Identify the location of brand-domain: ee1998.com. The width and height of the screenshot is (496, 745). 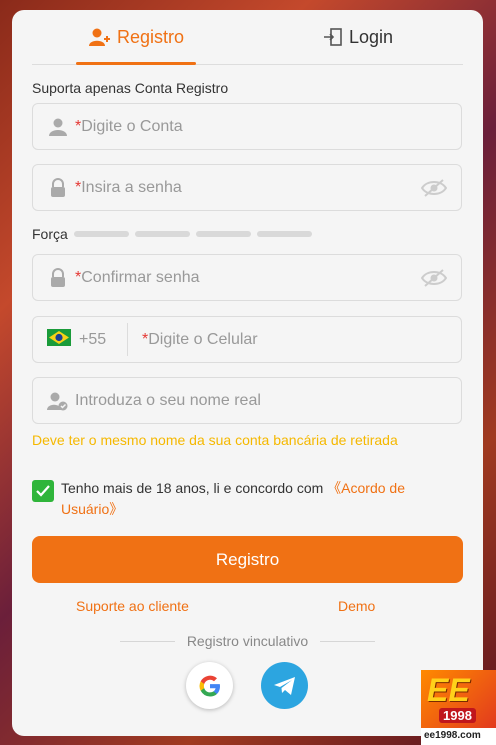
(452, 735).